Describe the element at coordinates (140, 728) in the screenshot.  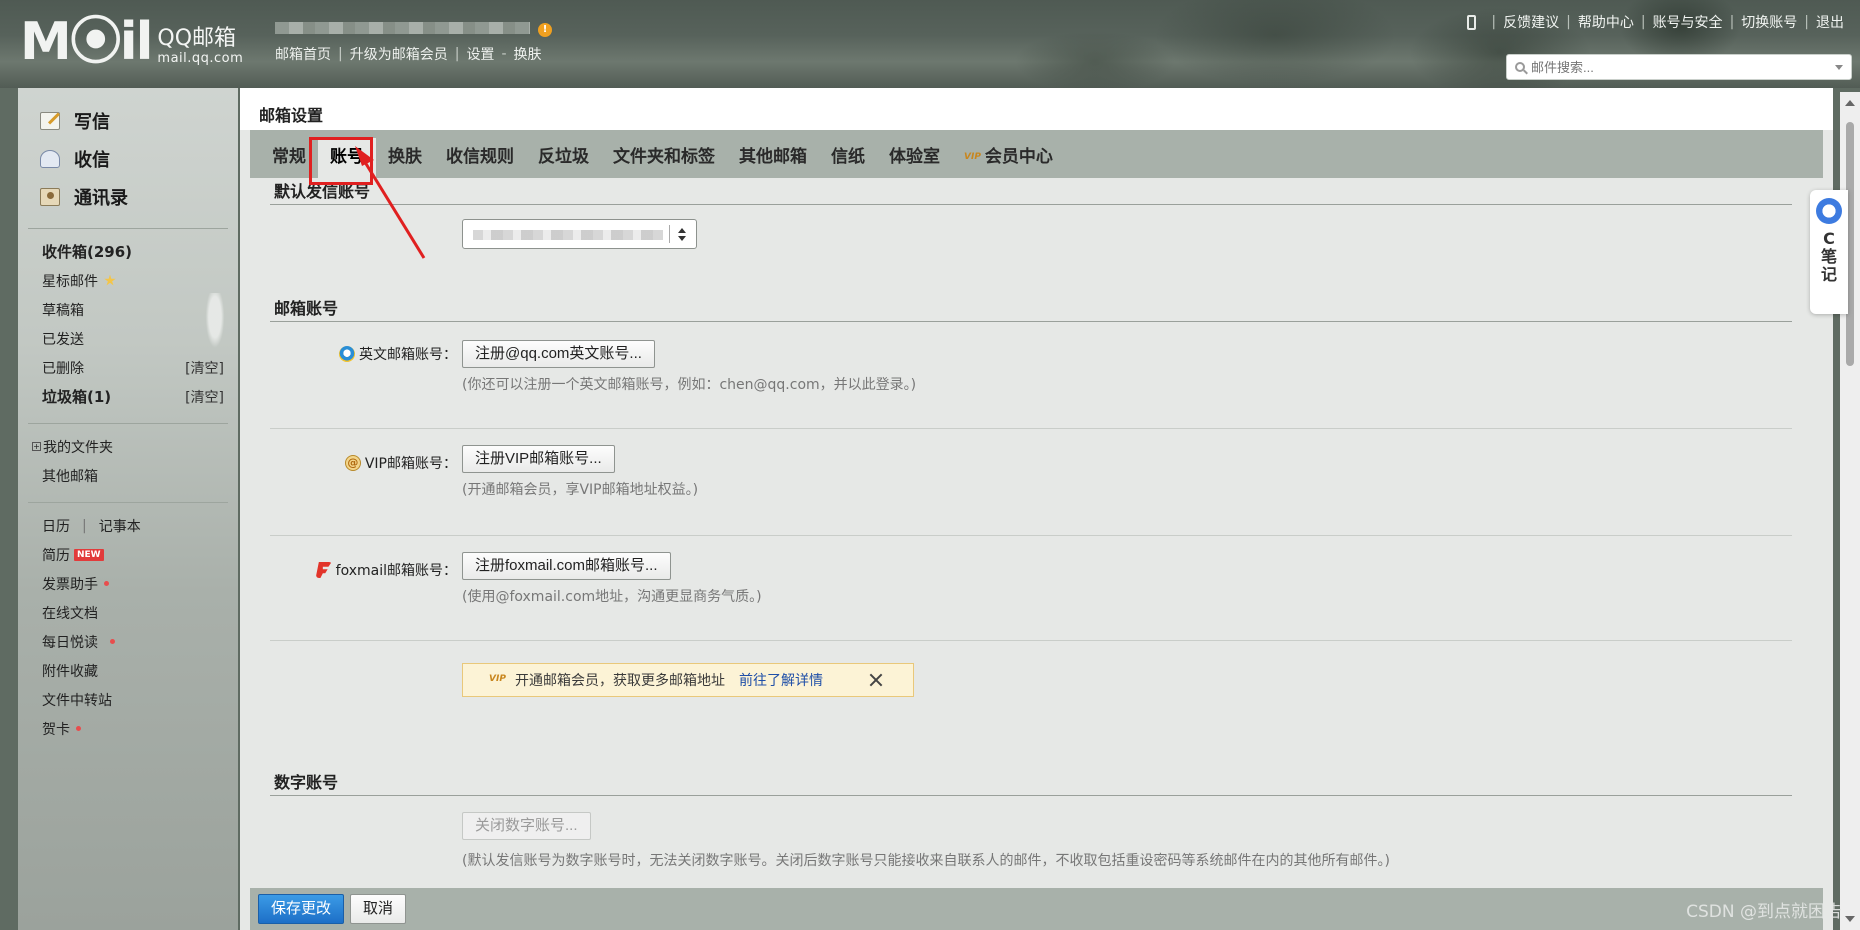
I see `greeting-cards-link: 贺卡` at that location.